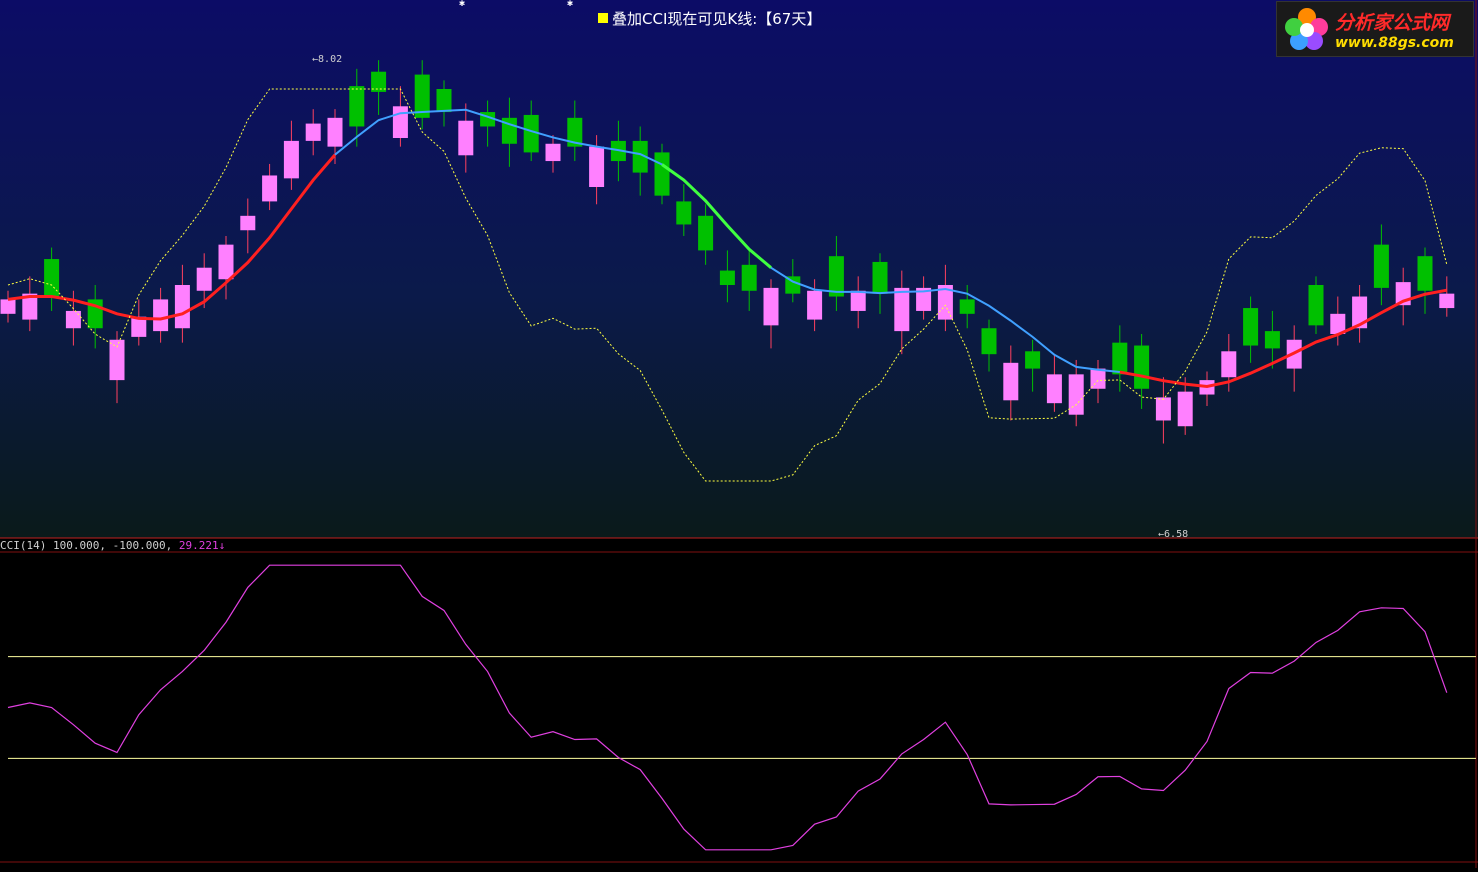  Describe the element at coordinates (1306, 29) in the screenshot. I see `flower-logo-icon` at that location.